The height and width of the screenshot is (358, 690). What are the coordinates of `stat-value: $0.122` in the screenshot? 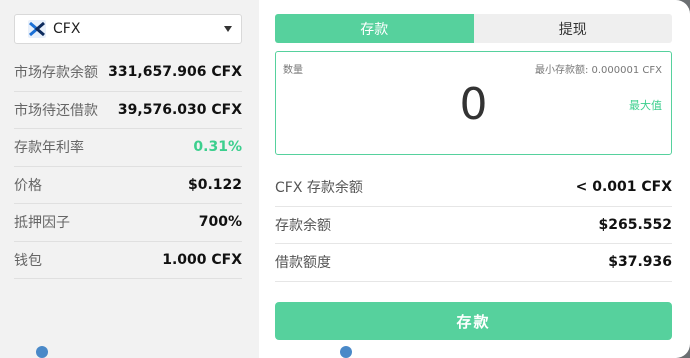 It's located at (214, 184).